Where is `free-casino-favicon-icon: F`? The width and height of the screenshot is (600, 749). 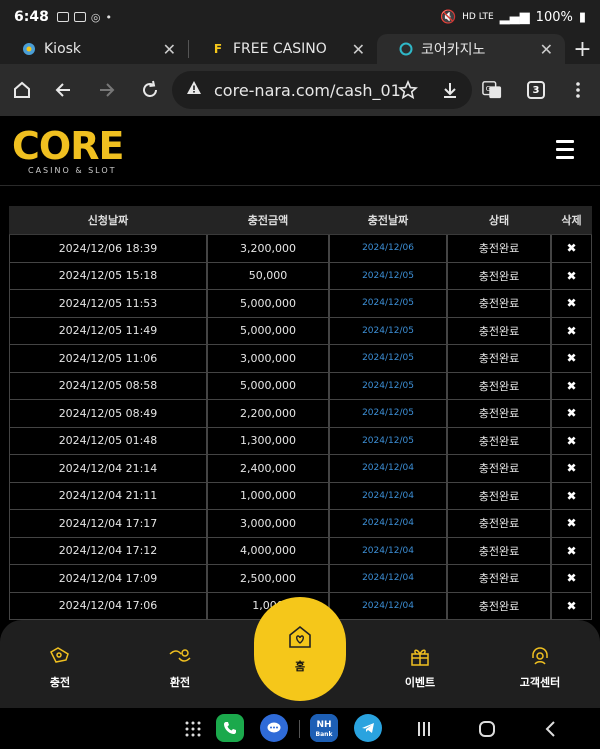 free-casino-favicon-icon: F is located at coordinates (218, 49).